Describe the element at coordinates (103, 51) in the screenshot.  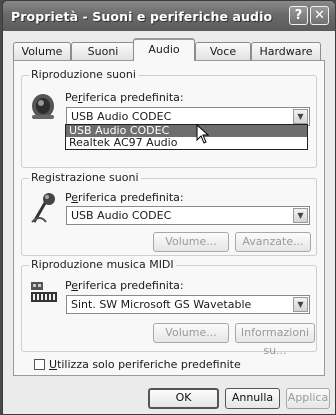
I see `tab-suoni: Suoni` at that location.